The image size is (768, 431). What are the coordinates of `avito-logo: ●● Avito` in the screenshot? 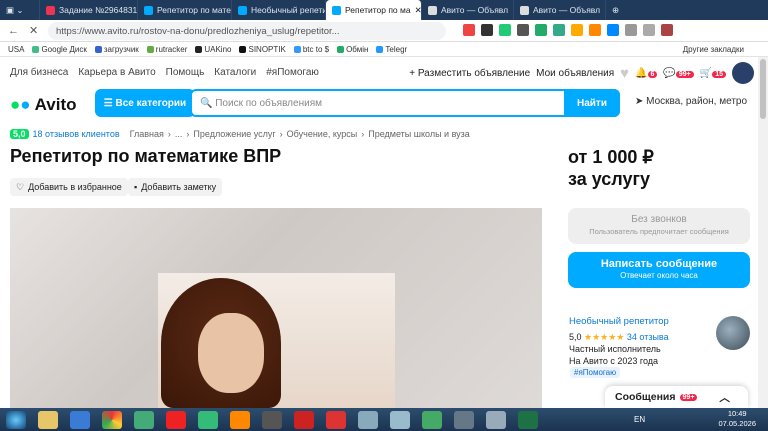 It's located at (43, 105).